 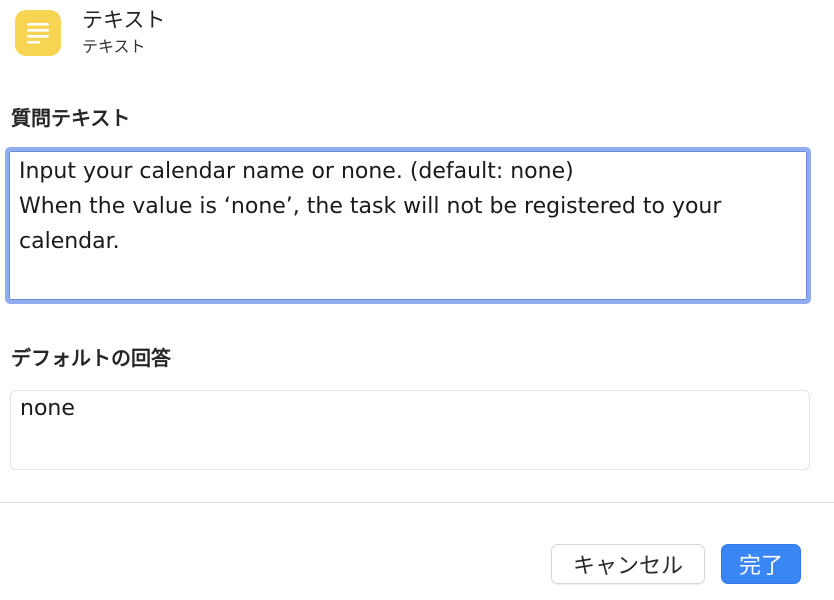 I want to click on text-lines-icon-graphic, so click(x=38, y=33).